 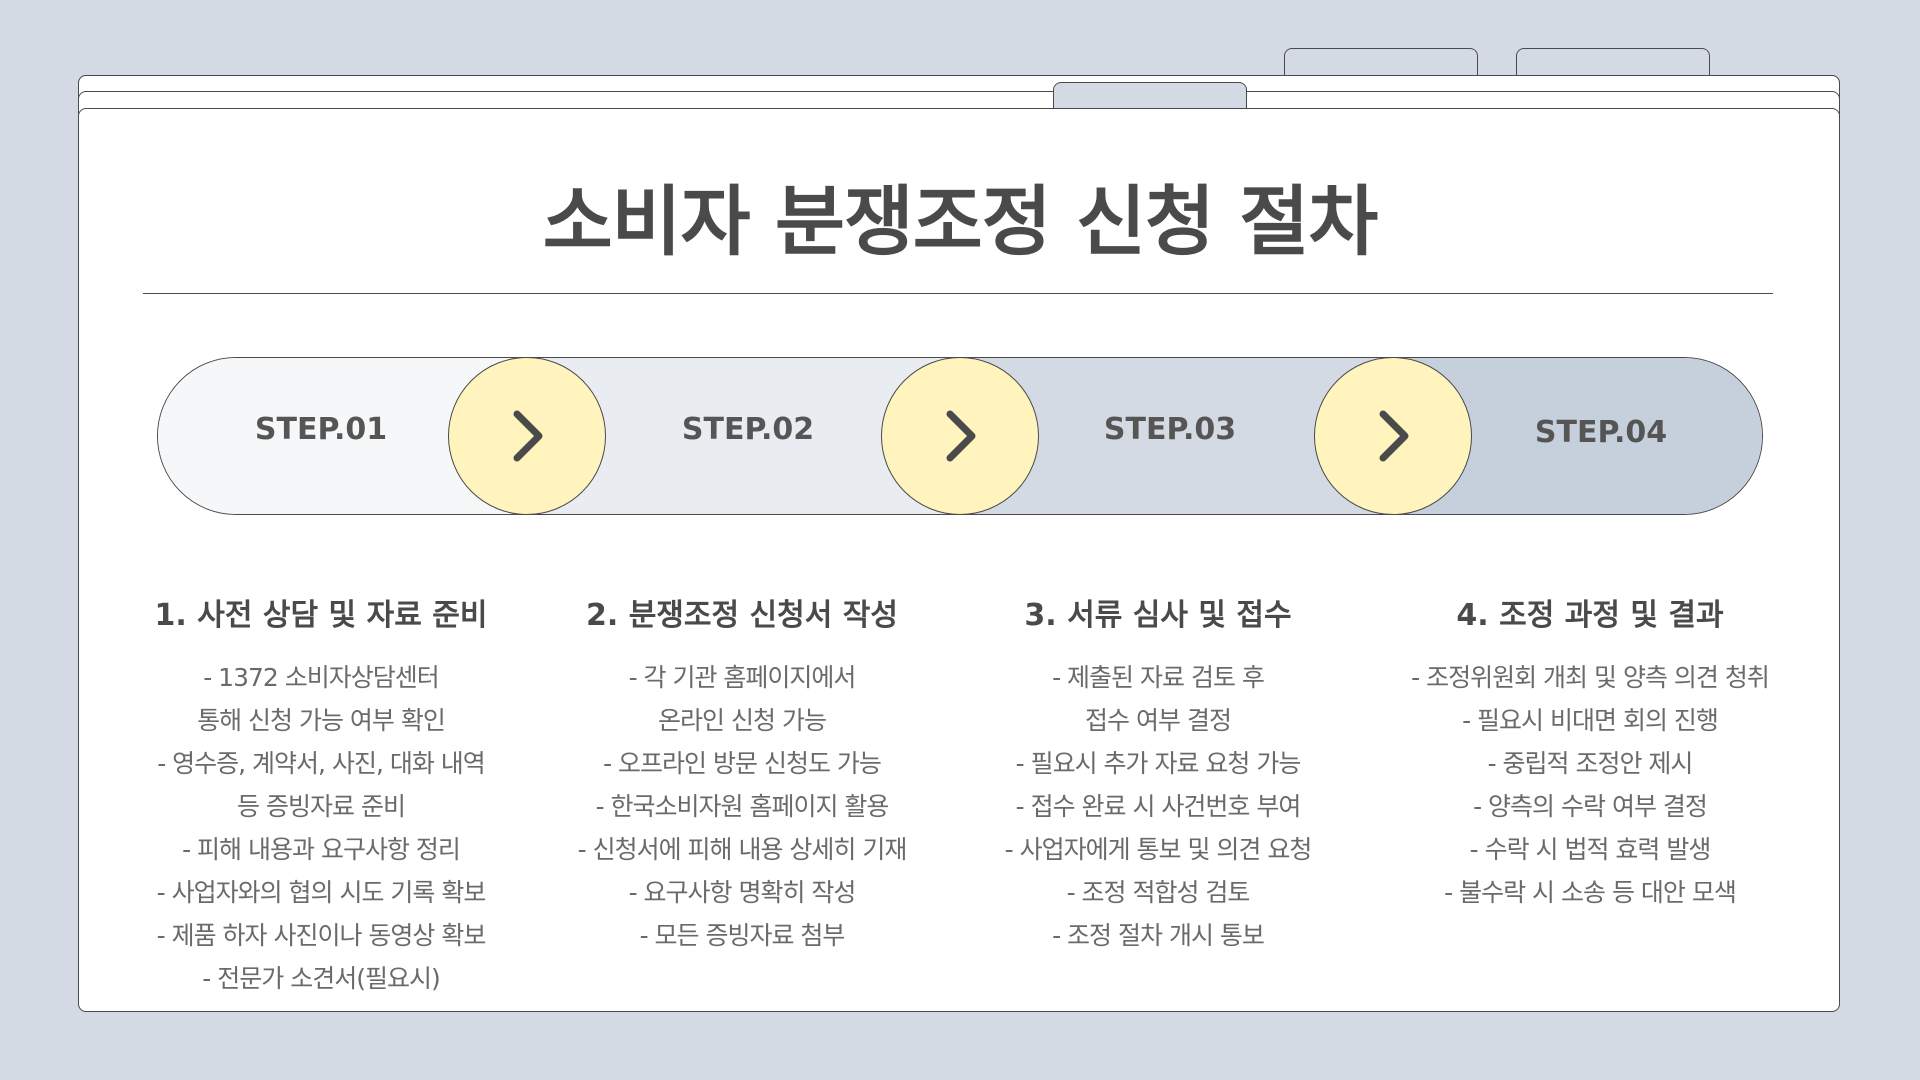 What do you see at coordinates (742, 763) in the screenshot?
I see `step-detail-line: - 오프라인 방문 신청도 가능` at bounding box center [742, 763].